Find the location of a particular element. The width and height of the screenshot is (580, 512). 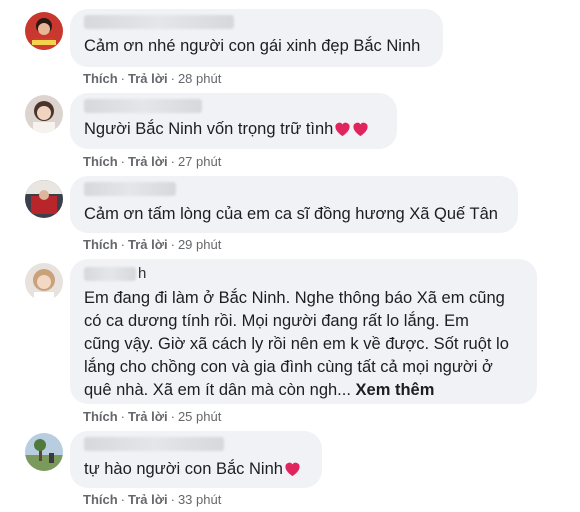

comment-text: tự hào người con Bắc Ninh is located at coordinates (192, 469).